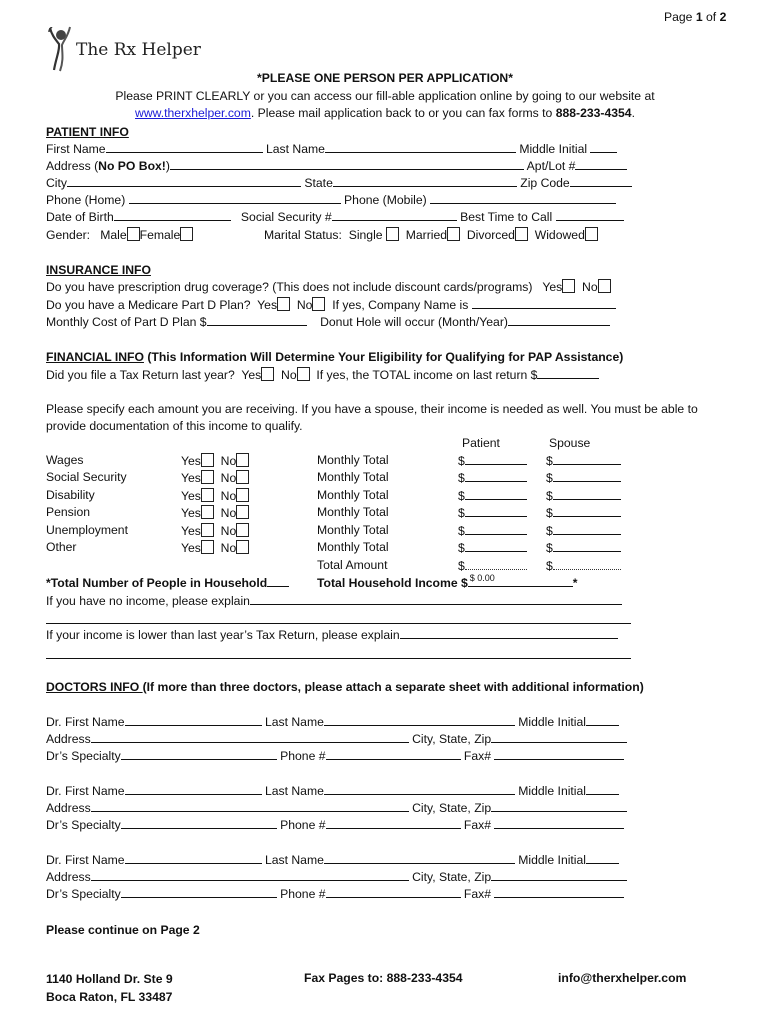  Describe the element at coordinates (133, 234) in the screenshot. I see `male-checkbox` at that location.